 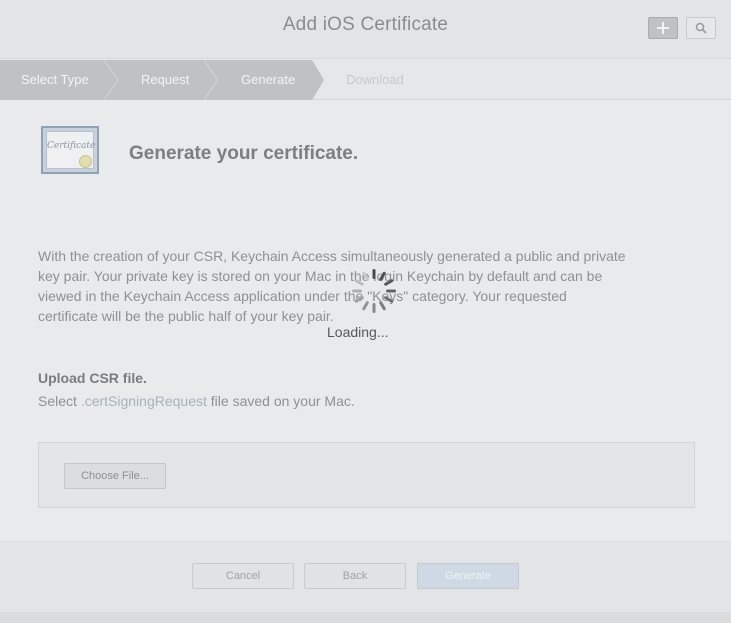 What do you see at coordinates (70, 150) in the screenshot?
I see `certificate-icon: Certificate` at bounding box center [70, 150].